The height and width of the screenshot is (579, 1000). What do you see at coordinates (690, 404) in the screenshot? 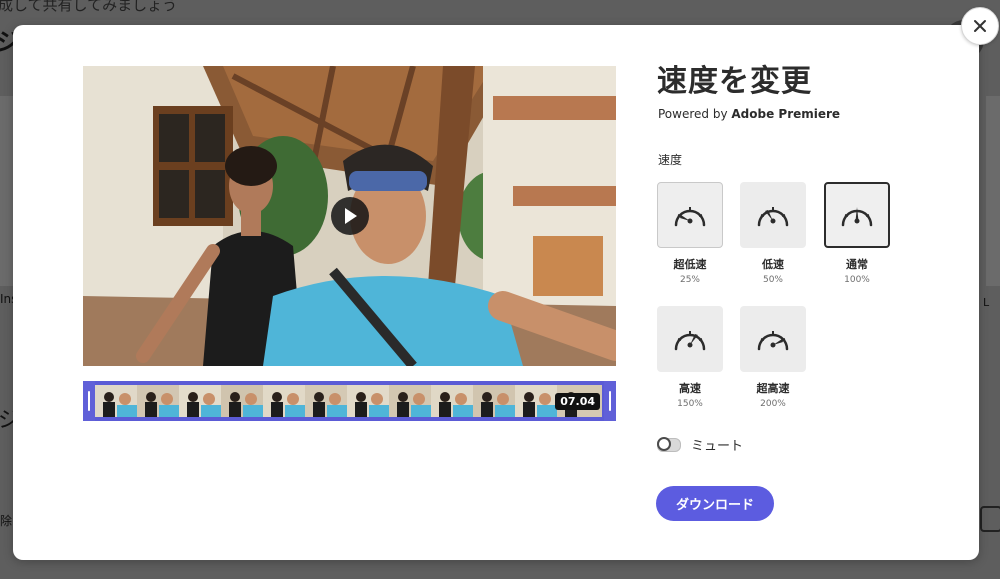
I see `speed-percent: 150%` at bounding box center [690, 404].